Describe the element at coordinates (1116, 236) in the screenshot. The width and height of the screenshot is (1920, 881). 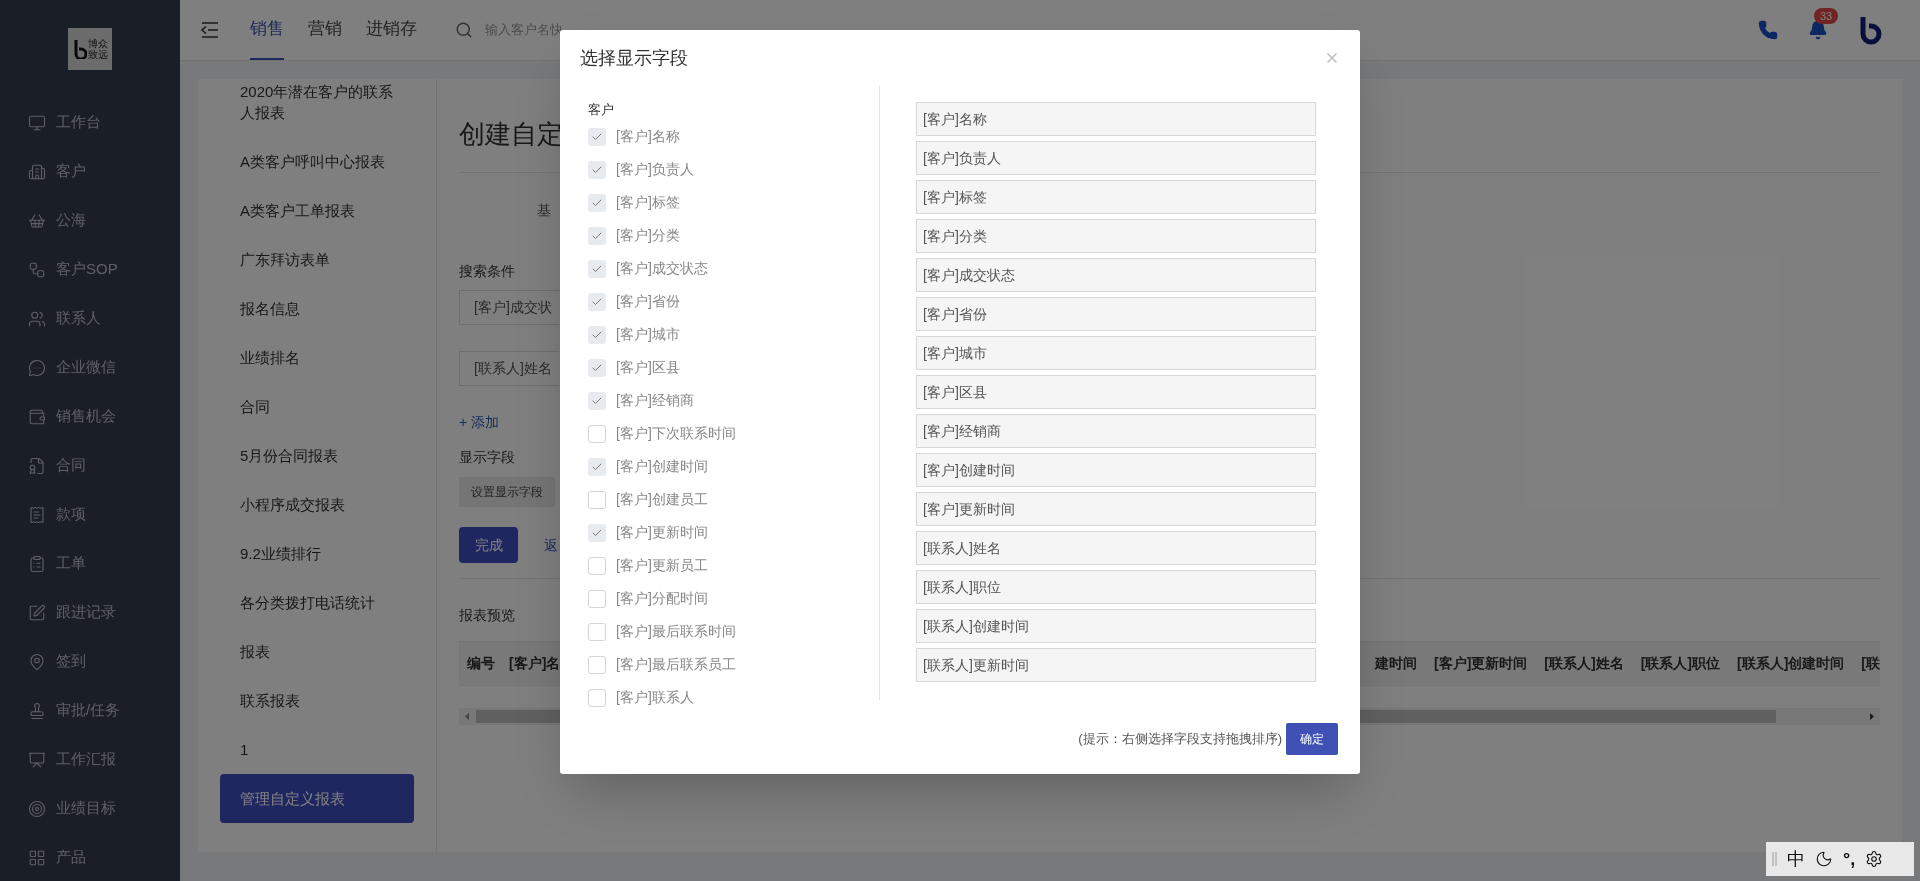
I see `selected-field: [客户]分类` at that location.